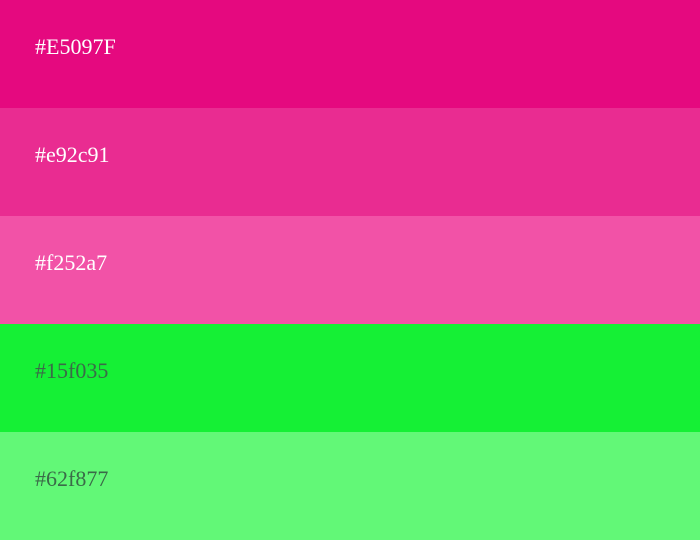 The width and height of the screenshot is (700, 540). I want to click on swatch-hex-label: #e92c91, so click(72, 154).